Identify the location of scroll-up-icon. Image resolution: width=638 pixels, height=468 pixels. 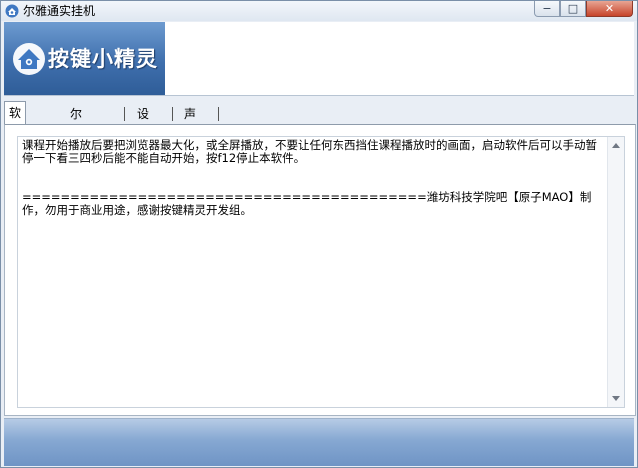
(616, 145).